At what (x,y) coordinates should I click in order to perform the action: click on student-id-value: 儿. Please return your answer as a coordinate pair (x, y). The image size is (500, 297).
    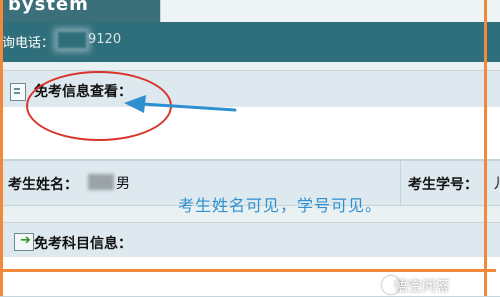
    Looking at the image, I should click on (497, 183).